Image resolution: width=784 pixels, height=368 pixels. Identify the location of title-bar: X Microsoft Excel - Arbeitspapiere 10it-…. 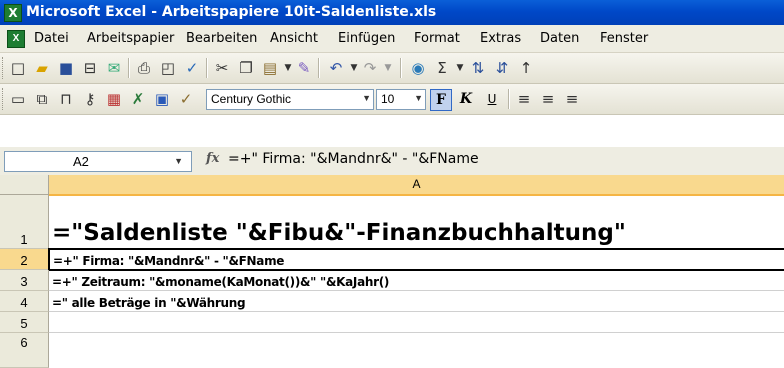
(392, 12).